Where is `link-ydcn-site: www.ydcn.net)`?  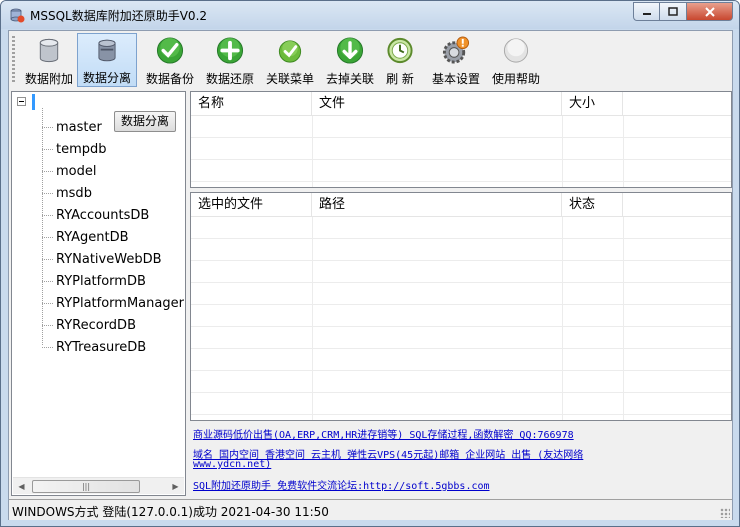 link-ydcn-site: www.ydcn.net) is located at coordinates (232, 464).